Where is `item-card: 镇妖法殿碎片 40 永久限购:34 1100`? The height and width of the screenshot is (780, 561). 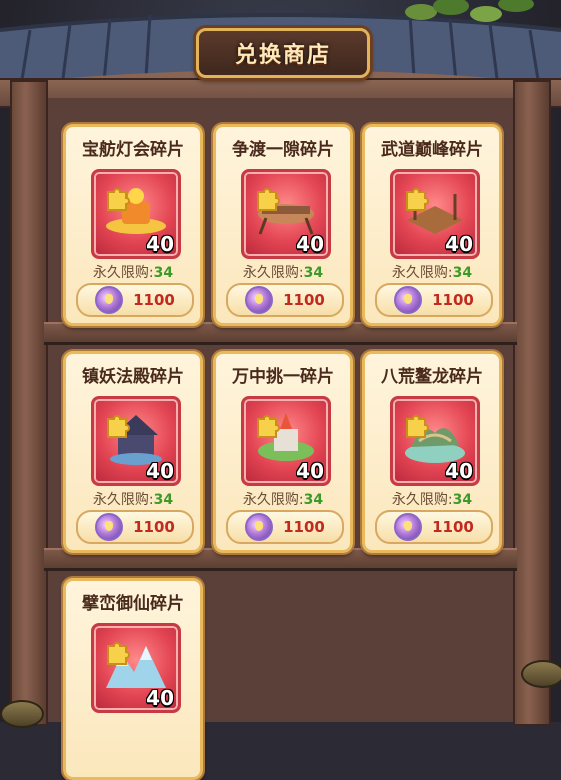
item-card: 镇妖法殿碎片 40 永久限购:34 1100 is located at coordinates (133, 452).